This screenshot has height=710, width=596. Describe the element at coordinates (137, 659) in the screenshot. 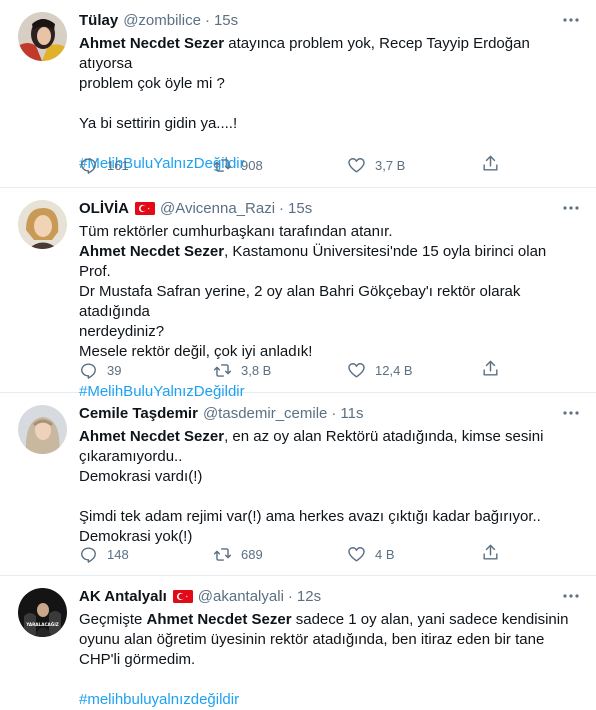

I see `text-line: CHP'li görmedim.` at that location.